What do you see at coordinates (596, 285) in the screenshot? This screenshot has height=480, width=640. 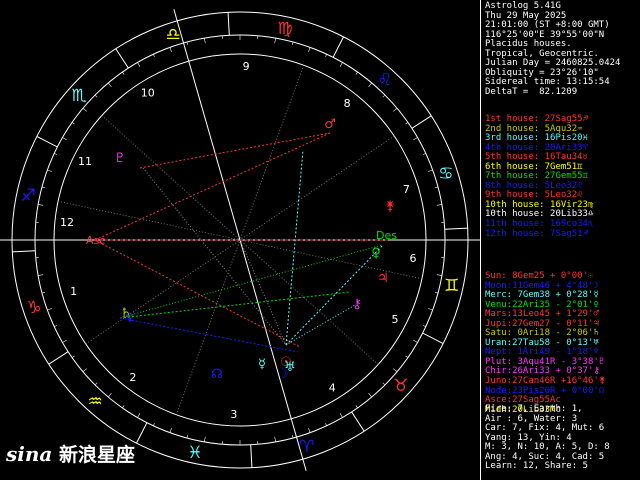 I see `planet-glyph-icon: ☽` at bounding box center [596, 285].